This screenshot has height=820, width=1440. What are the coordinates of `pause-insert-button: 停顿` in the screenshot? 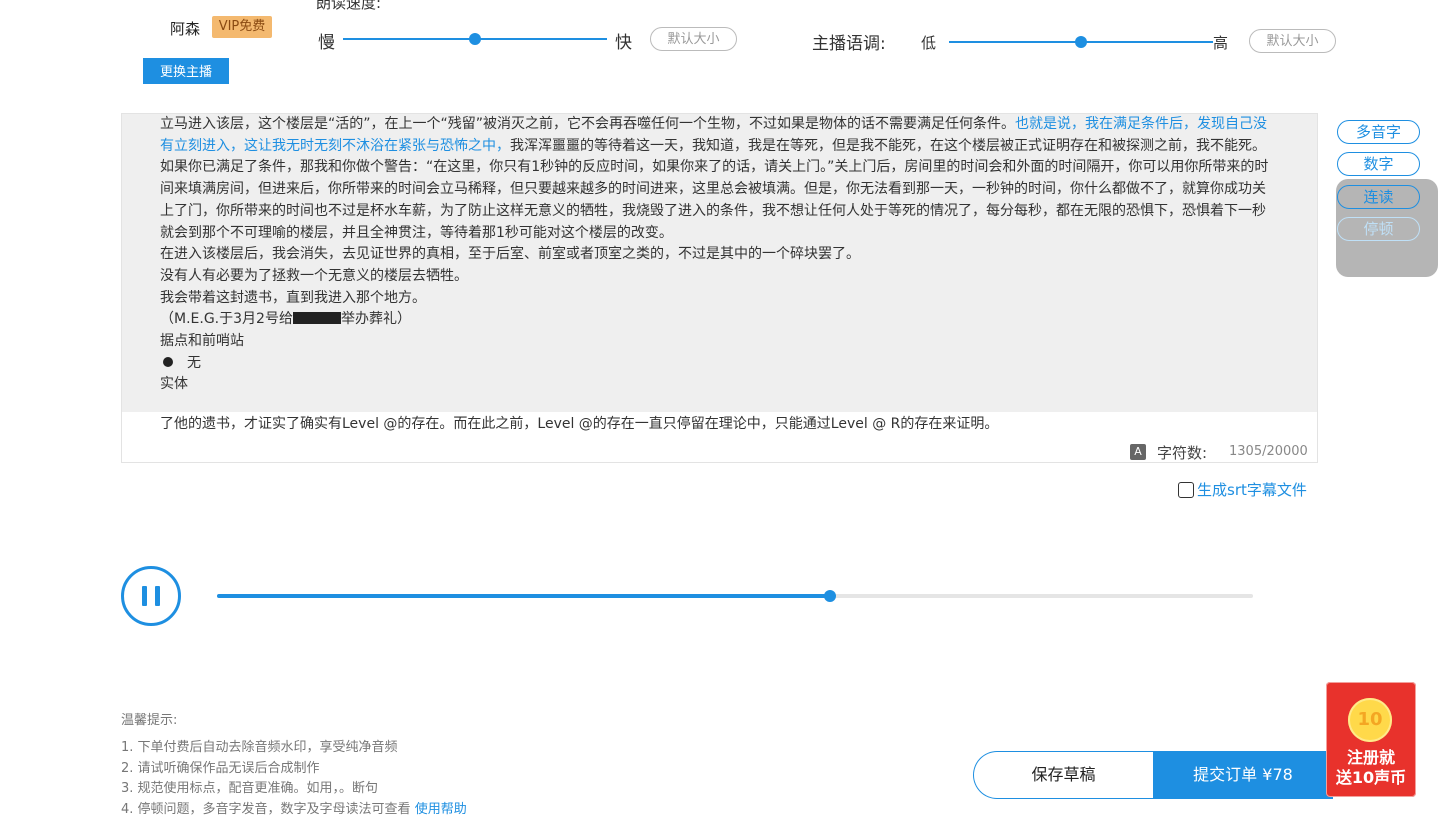 It's located at (1378, 229).